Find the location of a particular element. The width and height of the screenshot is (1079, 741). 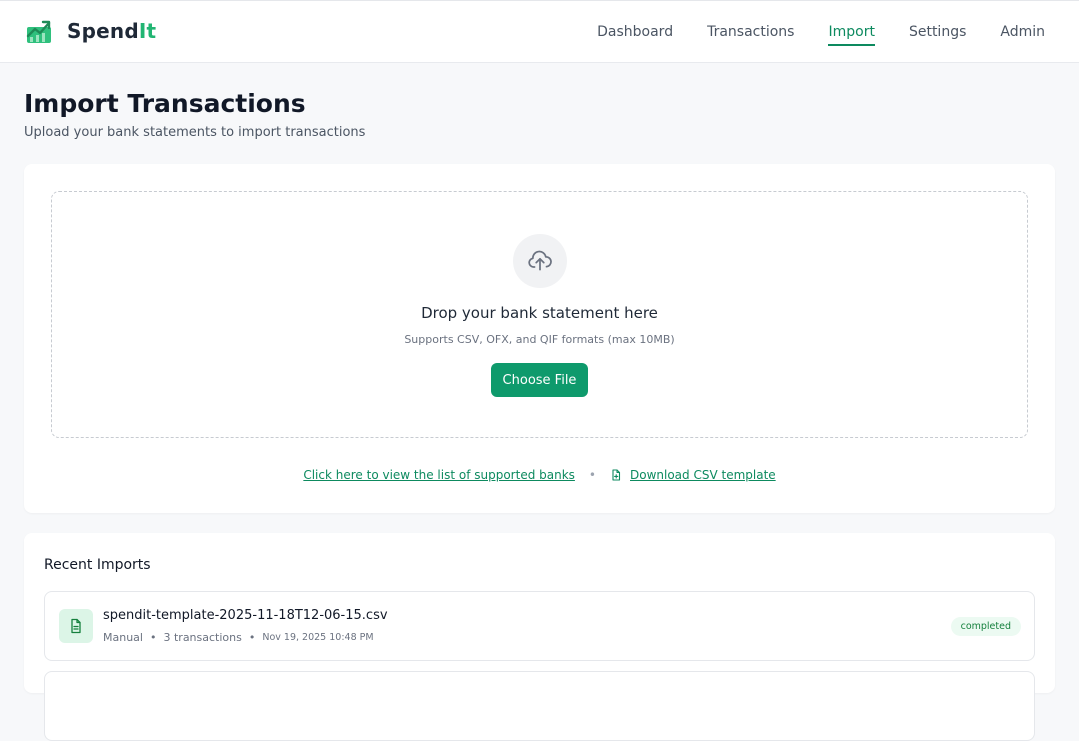

nav-item-transactions: Transactions is located at coordinates (750, 32).